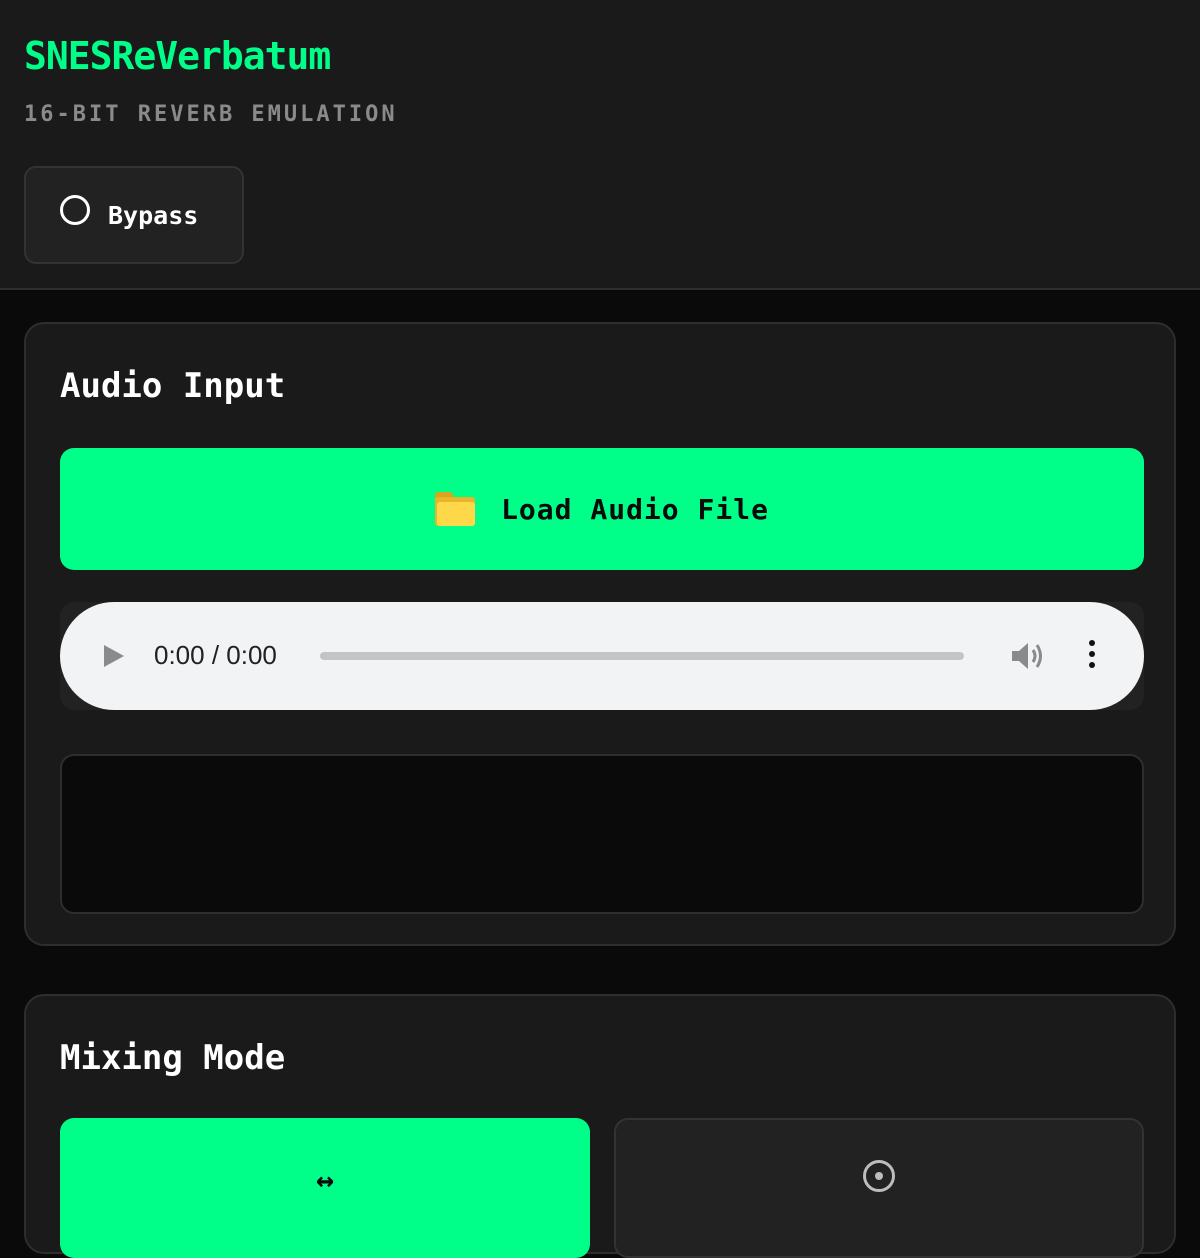  I want to click on play-icon, so click(114, 656).